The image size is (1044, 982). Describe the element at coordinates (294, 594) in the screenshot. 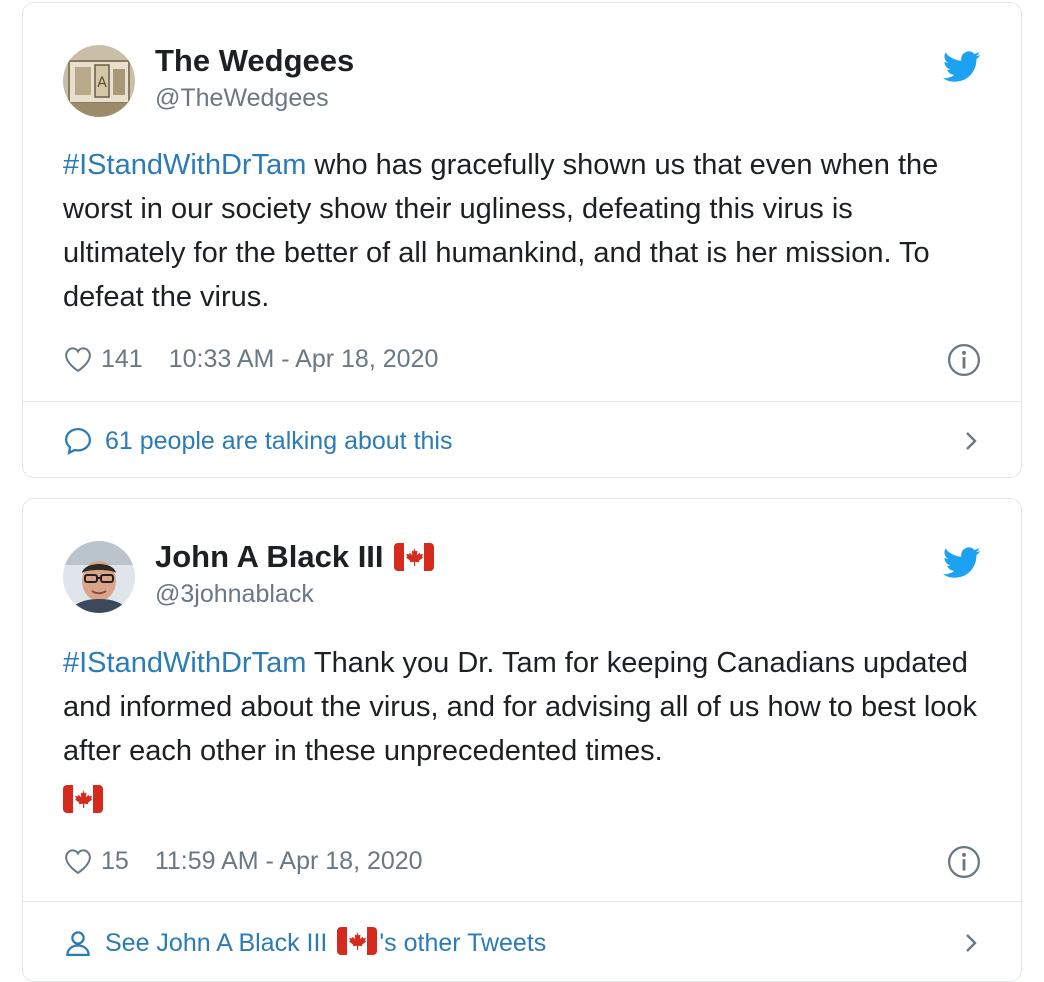

I see `handle: @3johnablack` at that location.